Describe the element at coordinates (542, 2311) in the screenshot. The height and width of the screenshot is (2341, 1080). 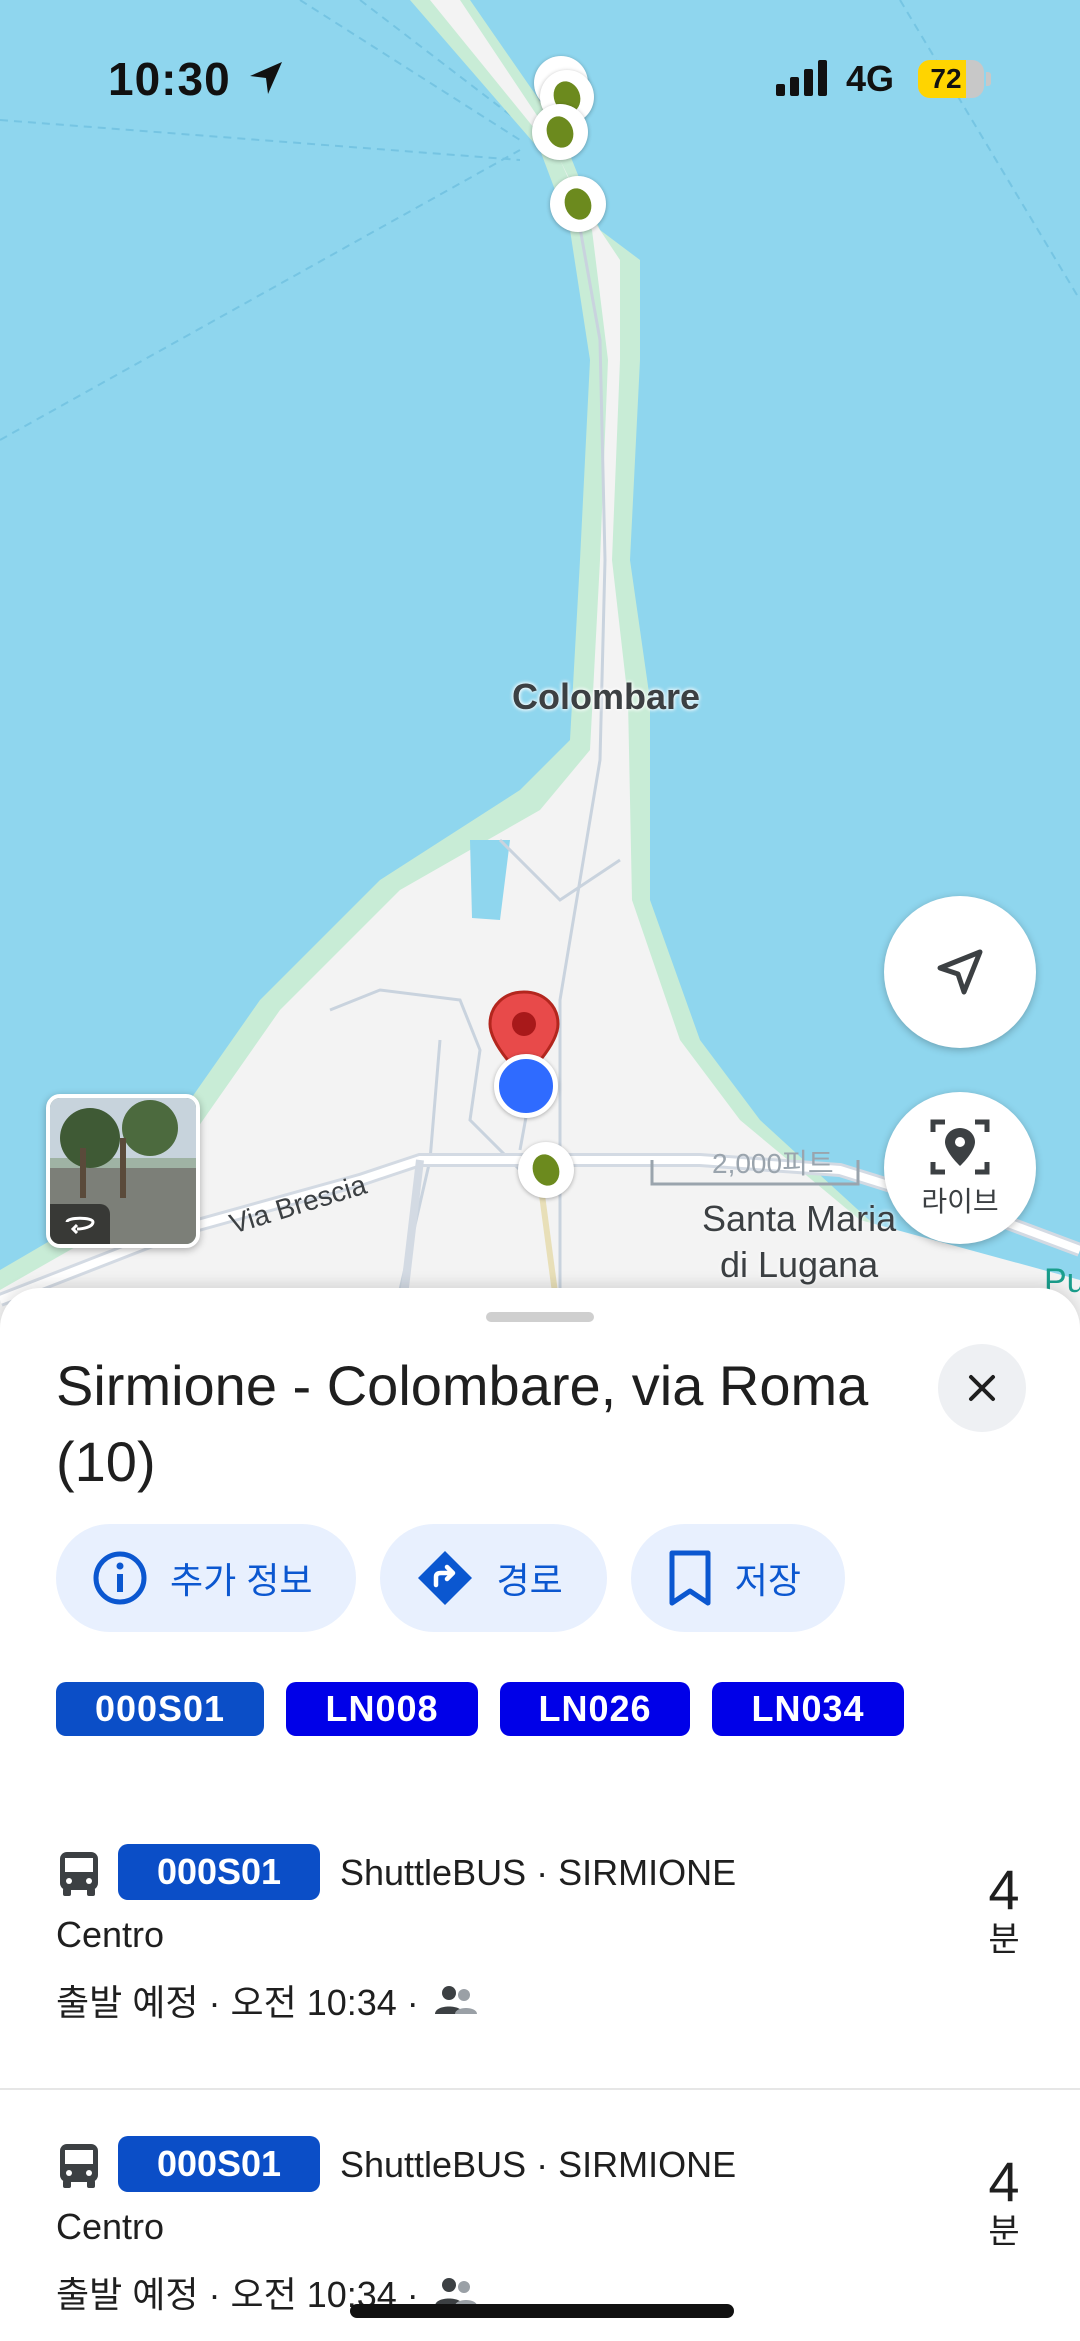
I see `home-indicator` at that location.